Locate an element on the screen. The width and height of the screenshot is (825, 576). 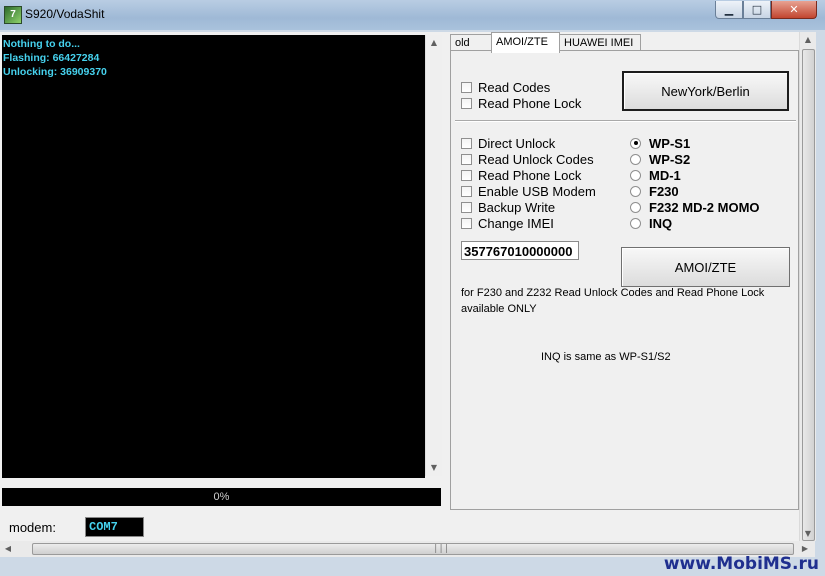
watermark: www.MobiMS.ru is located at coordinates (741, 564).